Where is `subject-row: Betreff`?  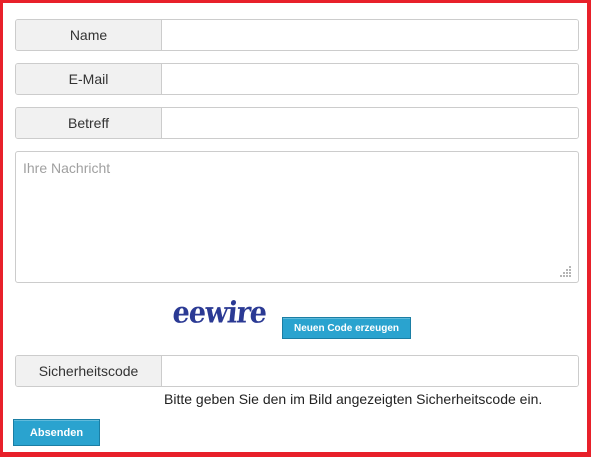
subject-row: Betreff is located at coordinates (297, 123).